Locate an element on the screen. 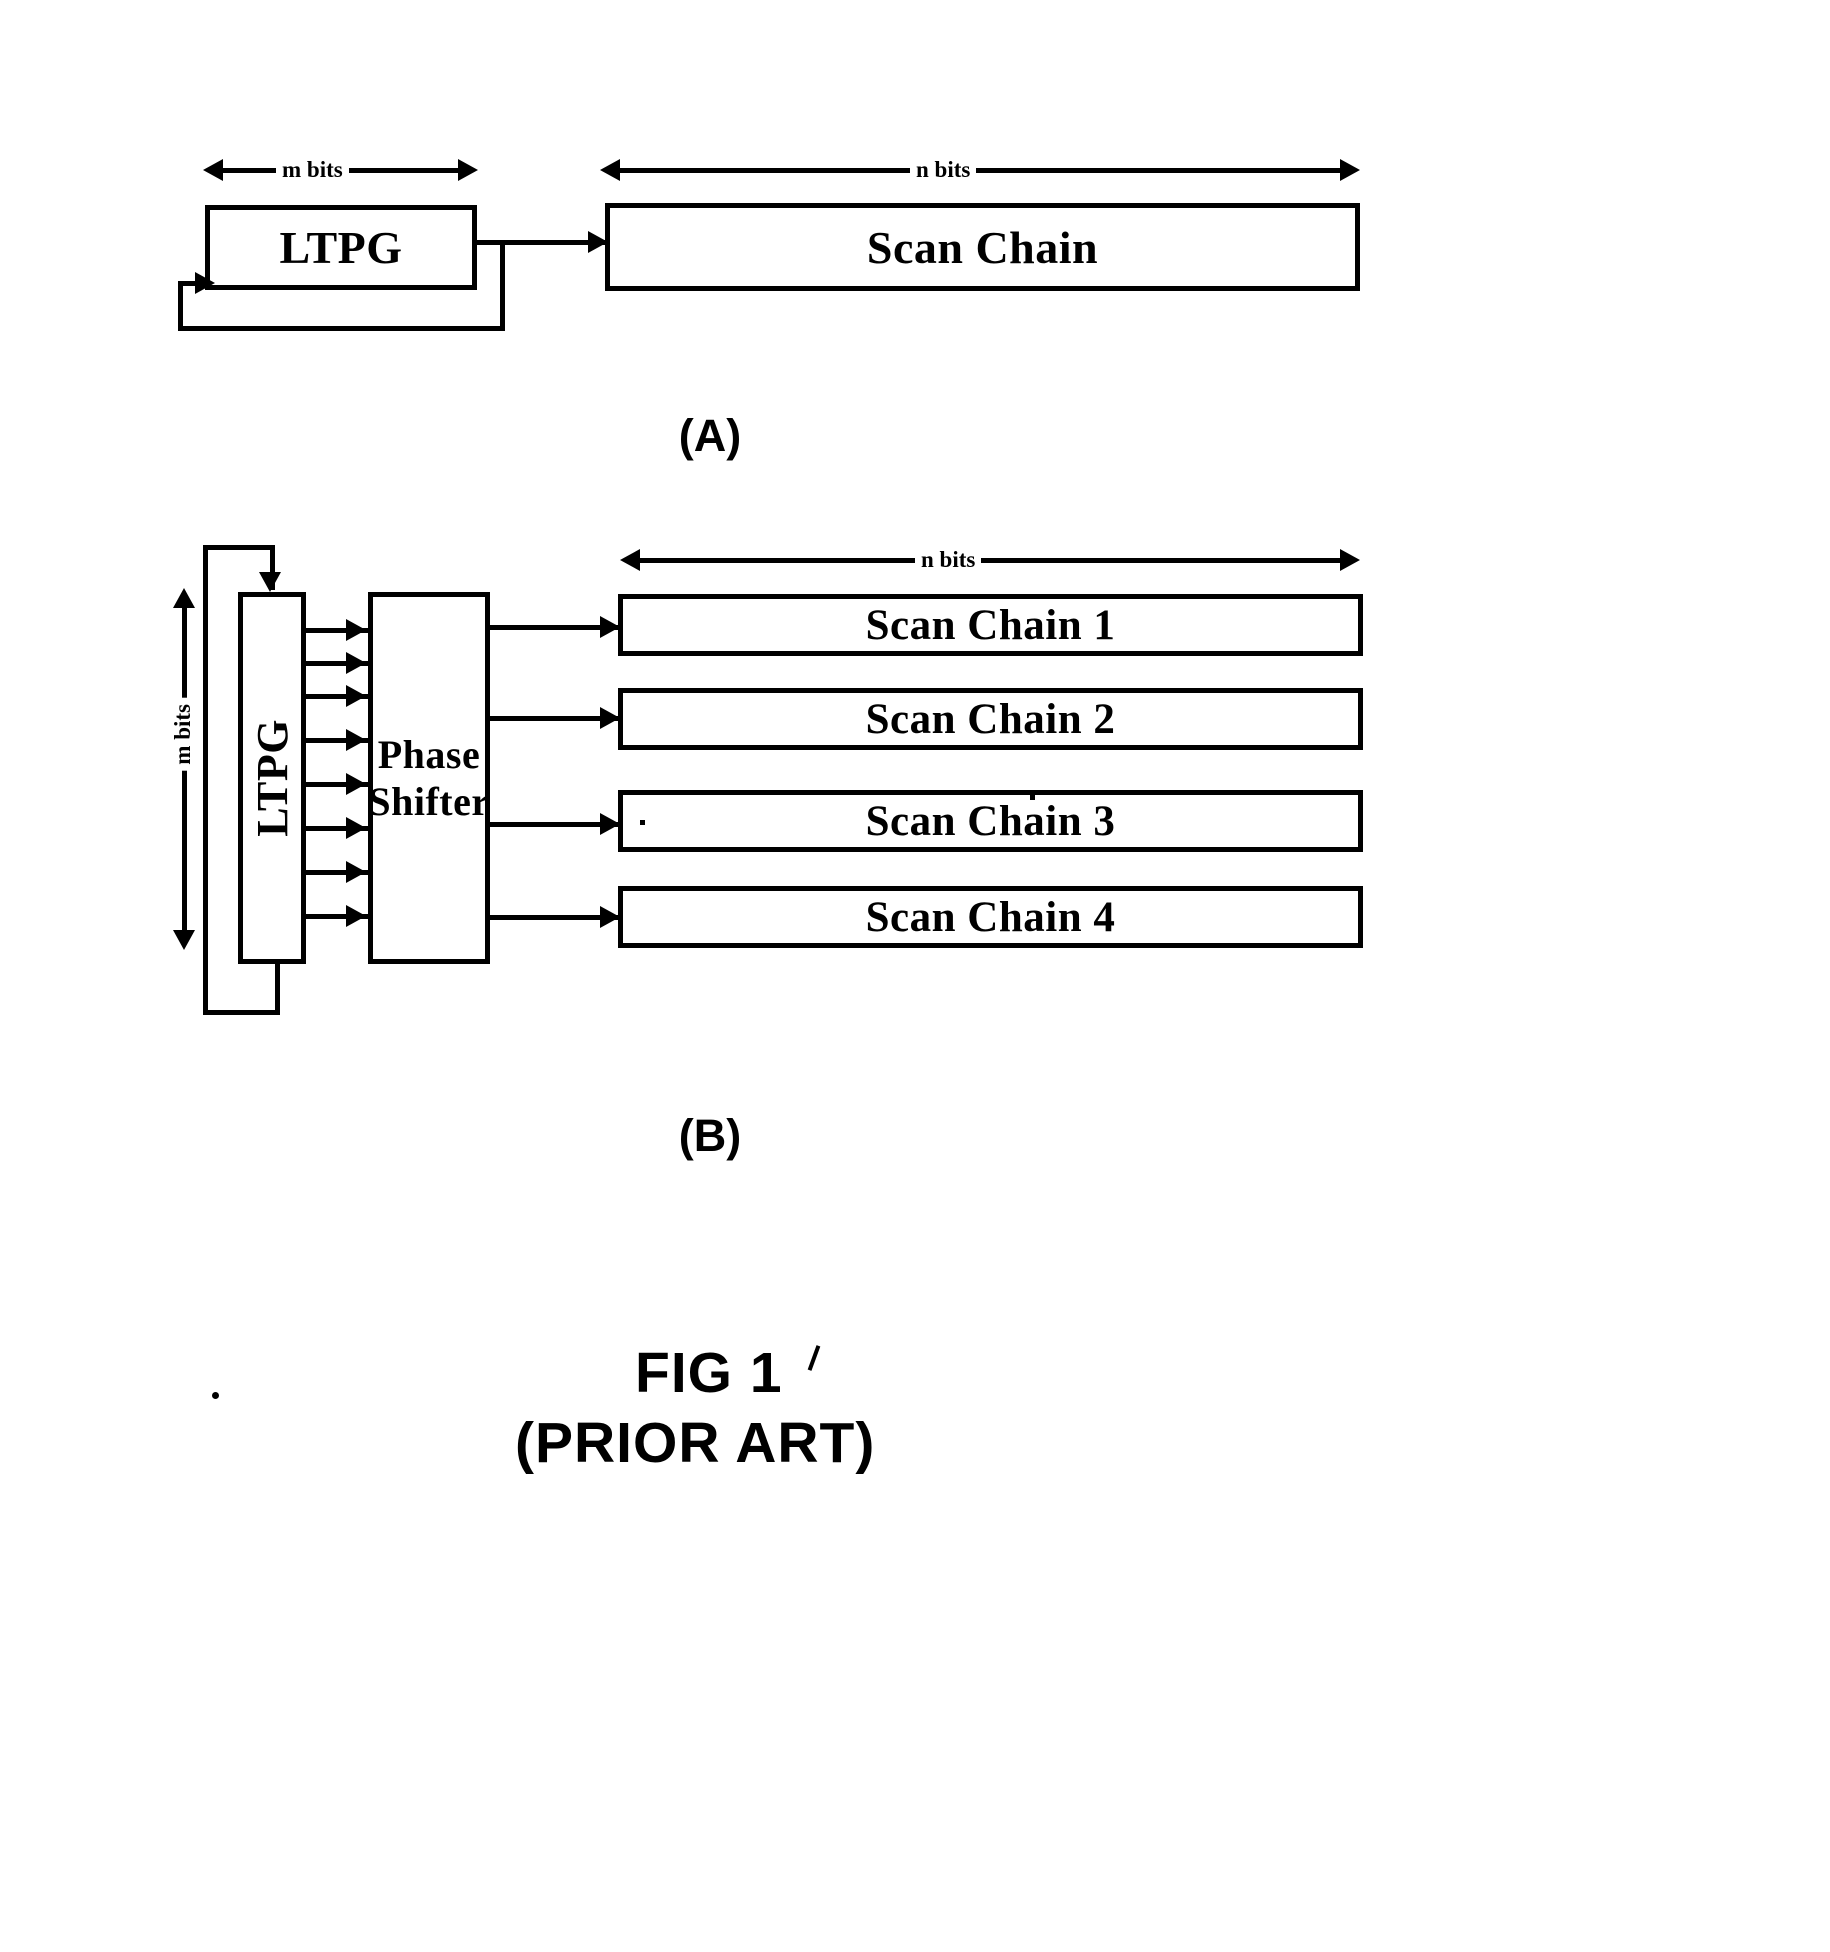 Image resolution: width=1830 pixels, height=1952 pixels. panel-b-scan-chain-box-1: Scan Chain 1 is located at coordinates (990, 625).